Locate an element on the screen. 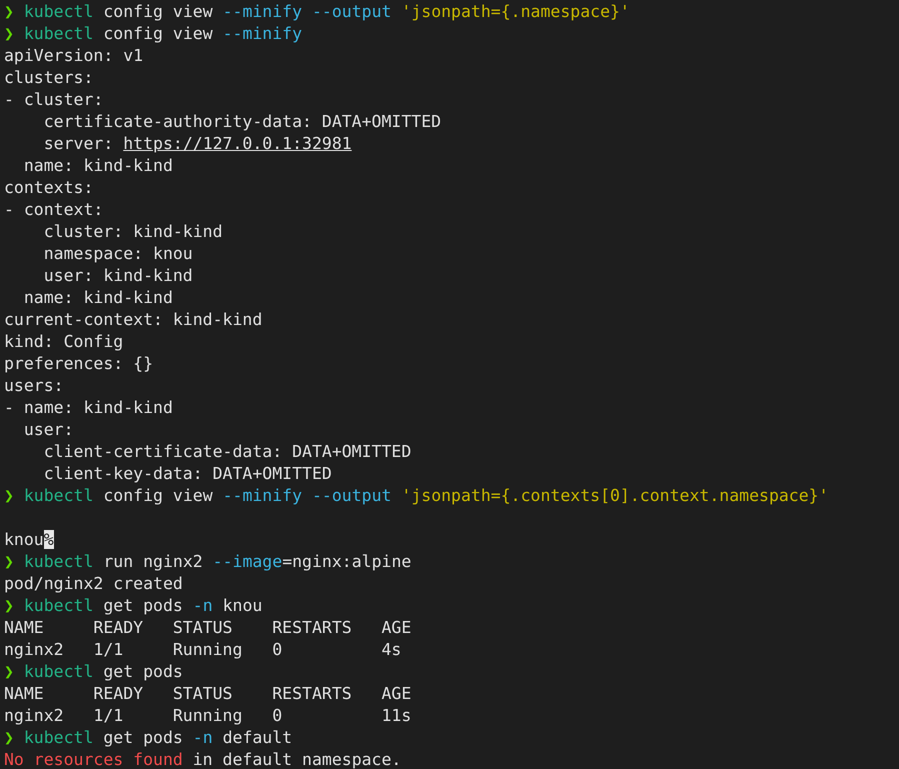 The height and width of the screenshot is (769, 899). output-line: client-certificate-data: DATA+OMITTED is located at coordinates (227, 452).